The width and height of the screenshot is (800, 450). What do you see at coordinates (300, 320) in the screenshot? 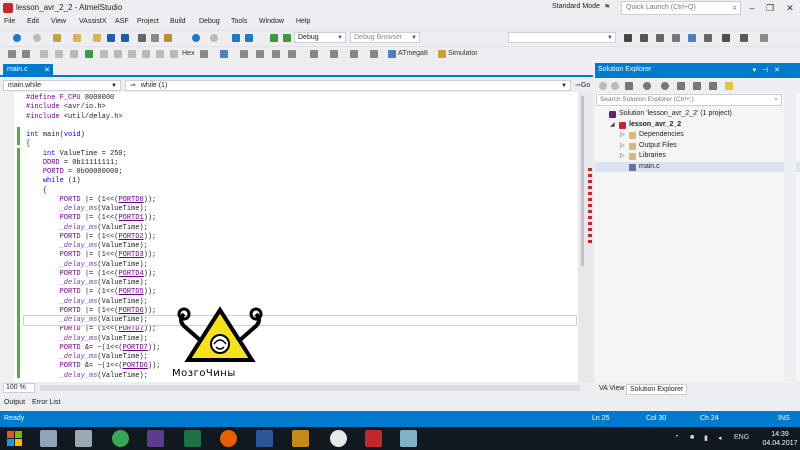
I see `code-line-current: _delay_ms(ValueTime);` at bounding box center [300, 320].